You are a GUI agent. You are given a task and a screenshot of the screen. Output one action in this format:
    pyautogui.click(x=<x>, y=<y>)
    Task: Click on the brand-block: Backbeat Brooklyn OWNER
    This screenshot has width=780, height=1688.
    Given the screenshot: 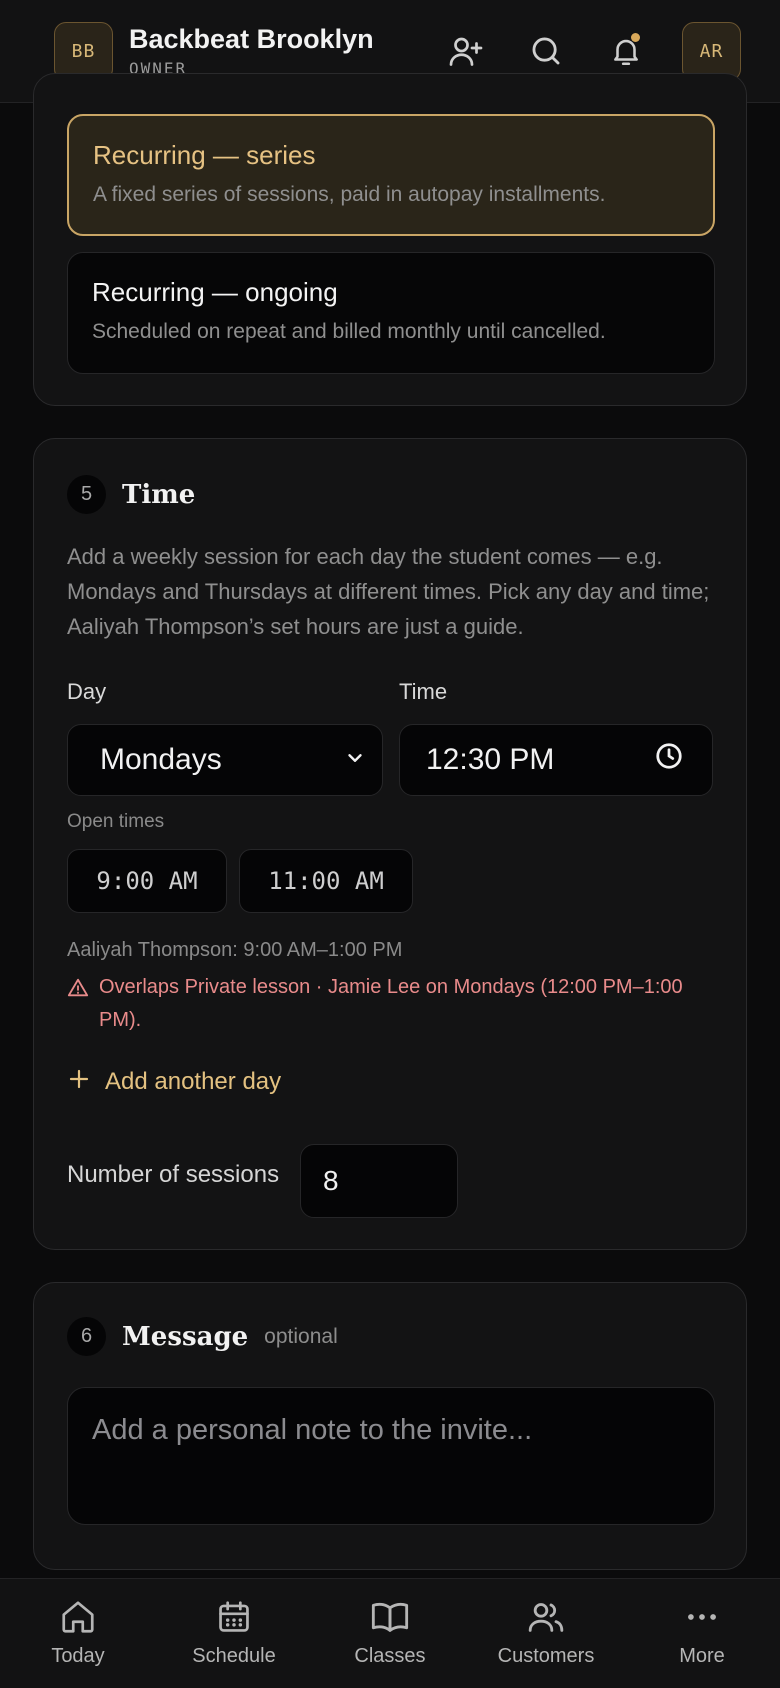 What is the action you would take?
    pyautogui.click(x=267, y=51)
    